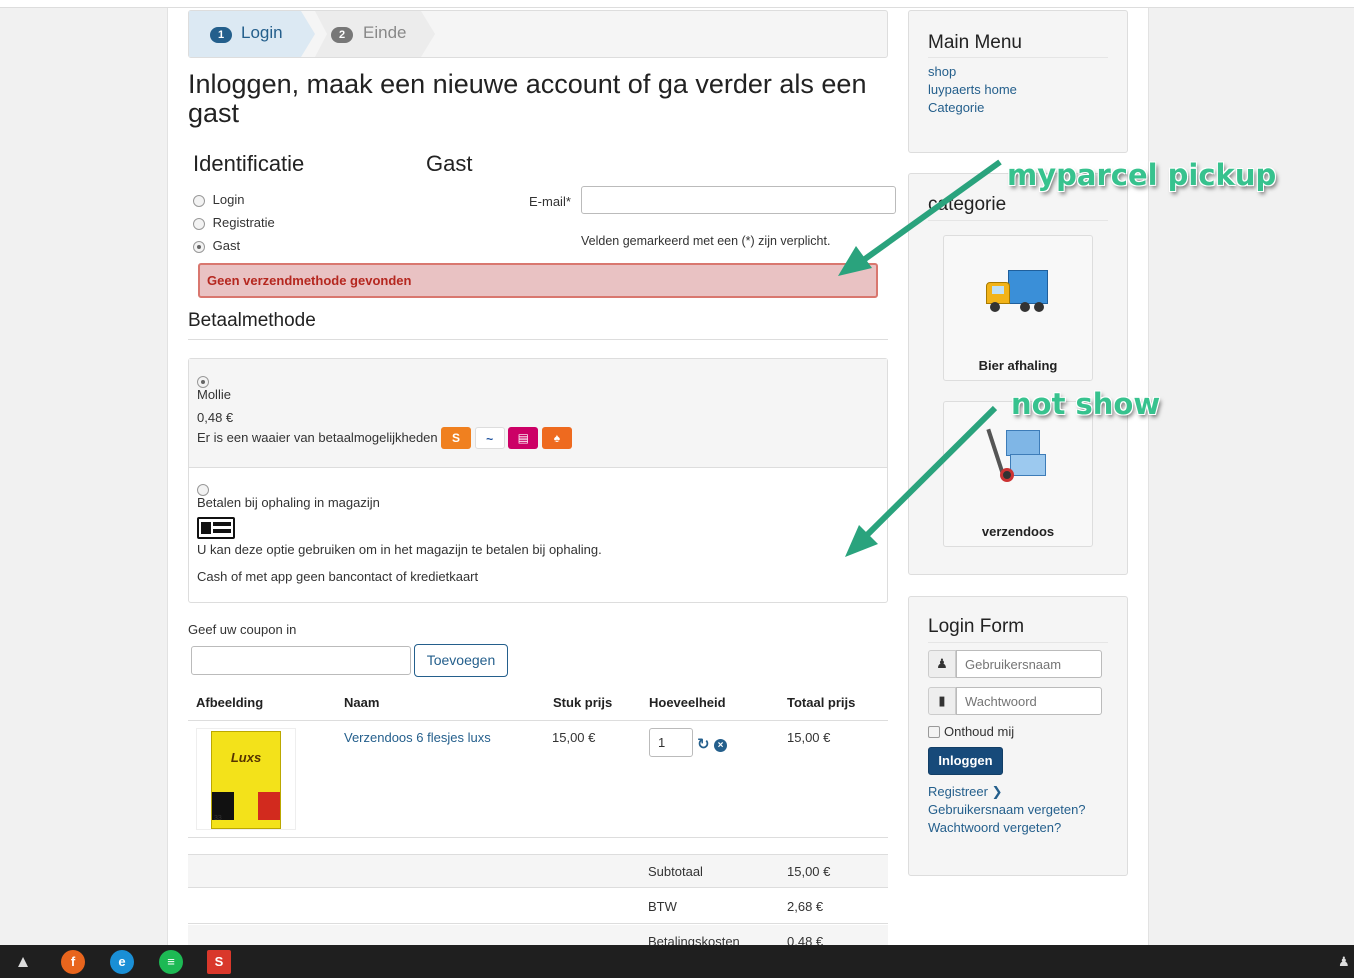  Describe the element at coordinates (1142, 175) in the screenshot. I see `annotation-pickup: myparcel pickup` at that location.